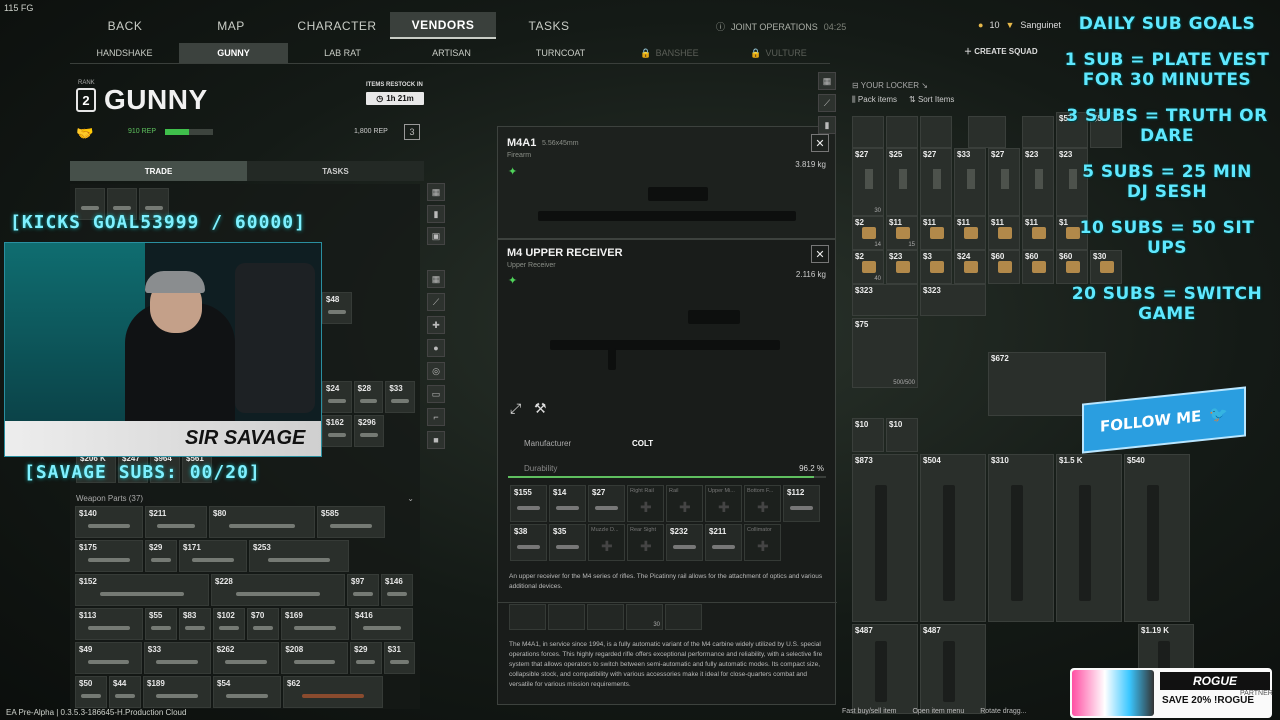 The width and height of the screenshot is (1280, 720). Describe the element at coordinates (278, 590) in the screenshot. I see `item-slot: $228` at that location.